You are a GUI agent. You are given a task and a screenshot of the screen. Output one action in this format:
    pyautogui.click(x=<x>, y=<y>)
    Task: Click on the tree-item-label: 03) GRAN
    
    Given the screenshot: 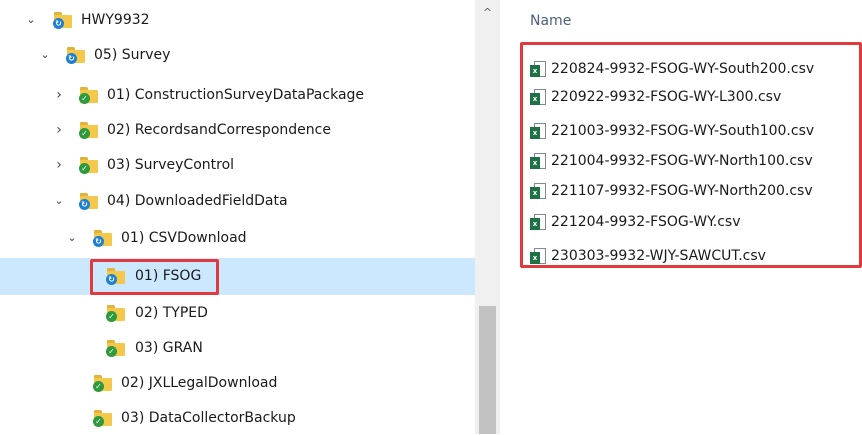 What is the action you would take?
    pyautogui.click(x=169, y=348)
    